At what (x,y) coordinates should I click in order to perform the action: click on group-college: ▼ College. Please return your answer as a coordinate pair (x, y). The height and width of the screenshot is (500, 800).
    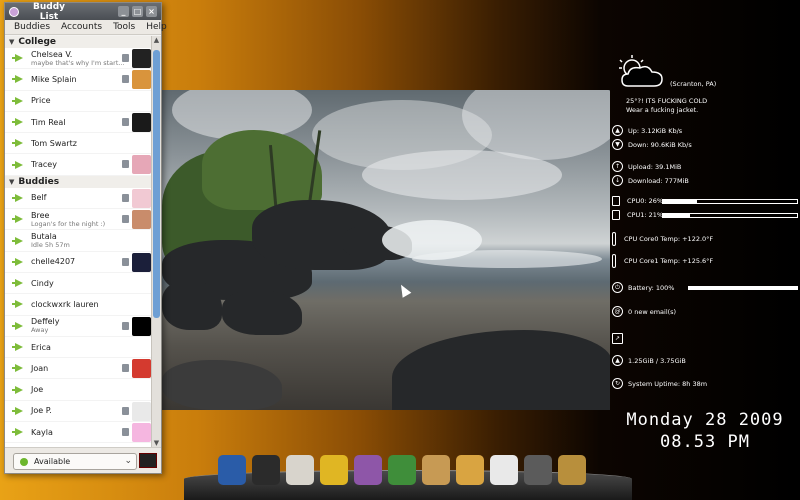
    Looking at the image, I should click on (79, 42).